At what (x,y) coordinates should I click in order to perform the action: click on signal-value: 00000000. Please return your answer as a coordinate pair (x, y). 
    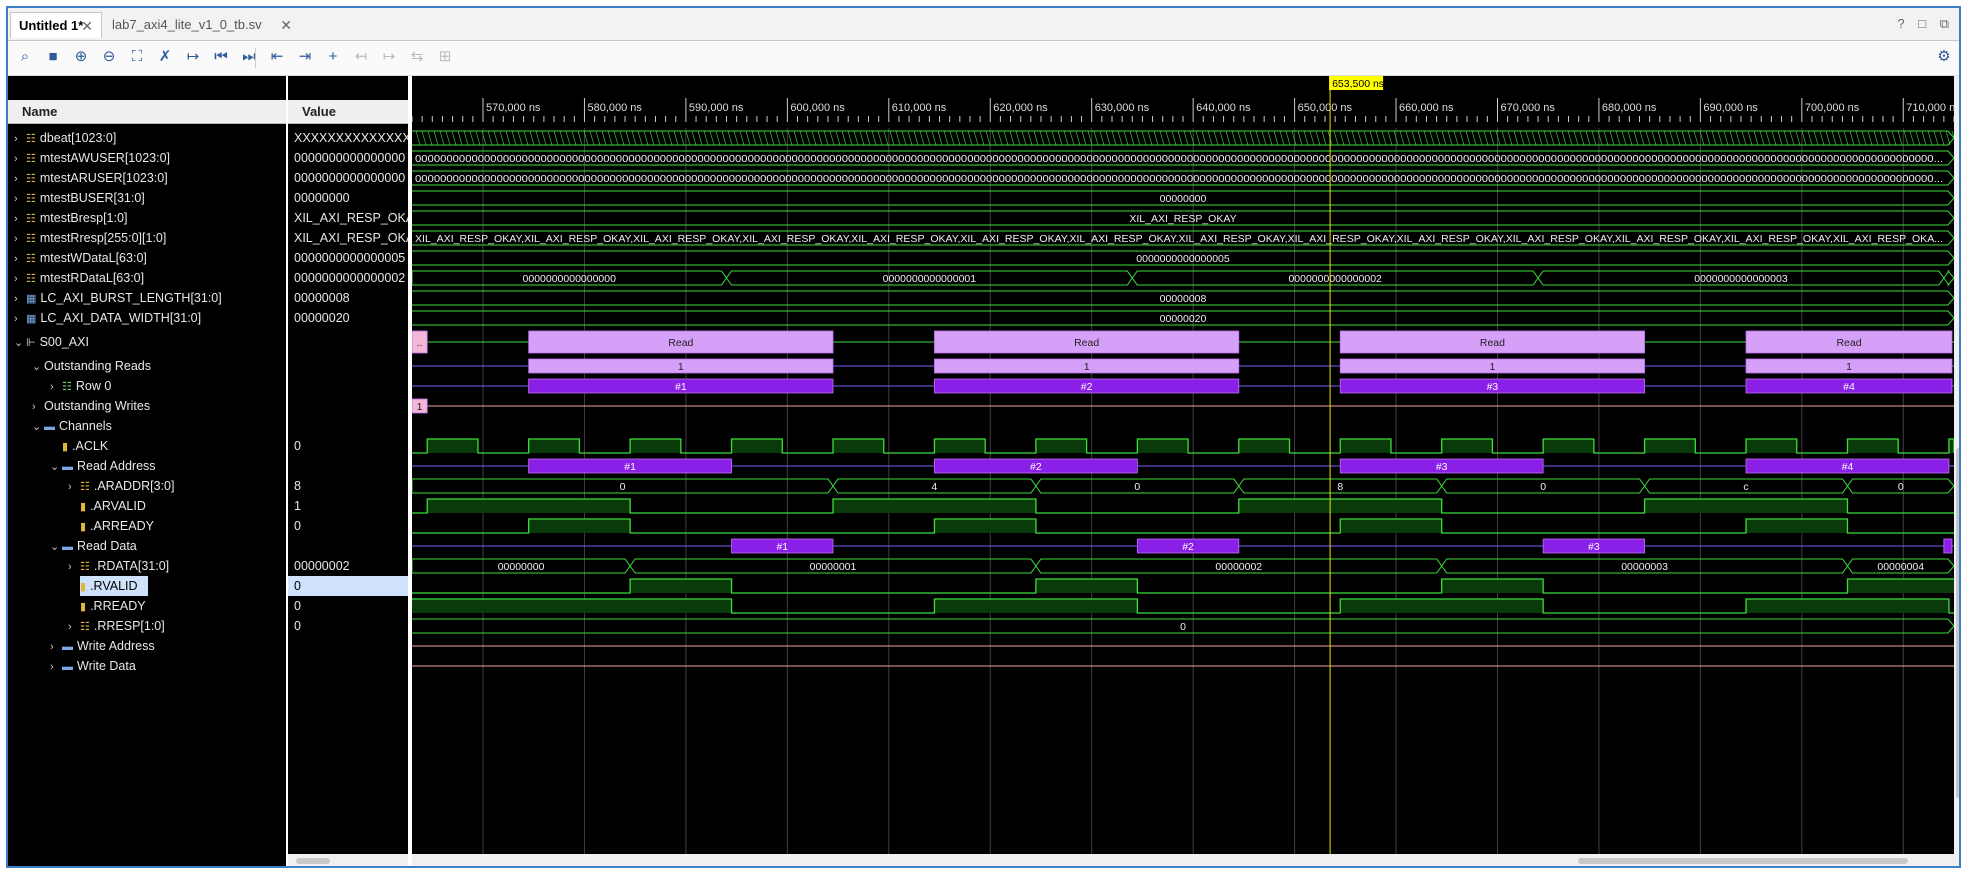
    Looking at the image, I should click on (351, 198).